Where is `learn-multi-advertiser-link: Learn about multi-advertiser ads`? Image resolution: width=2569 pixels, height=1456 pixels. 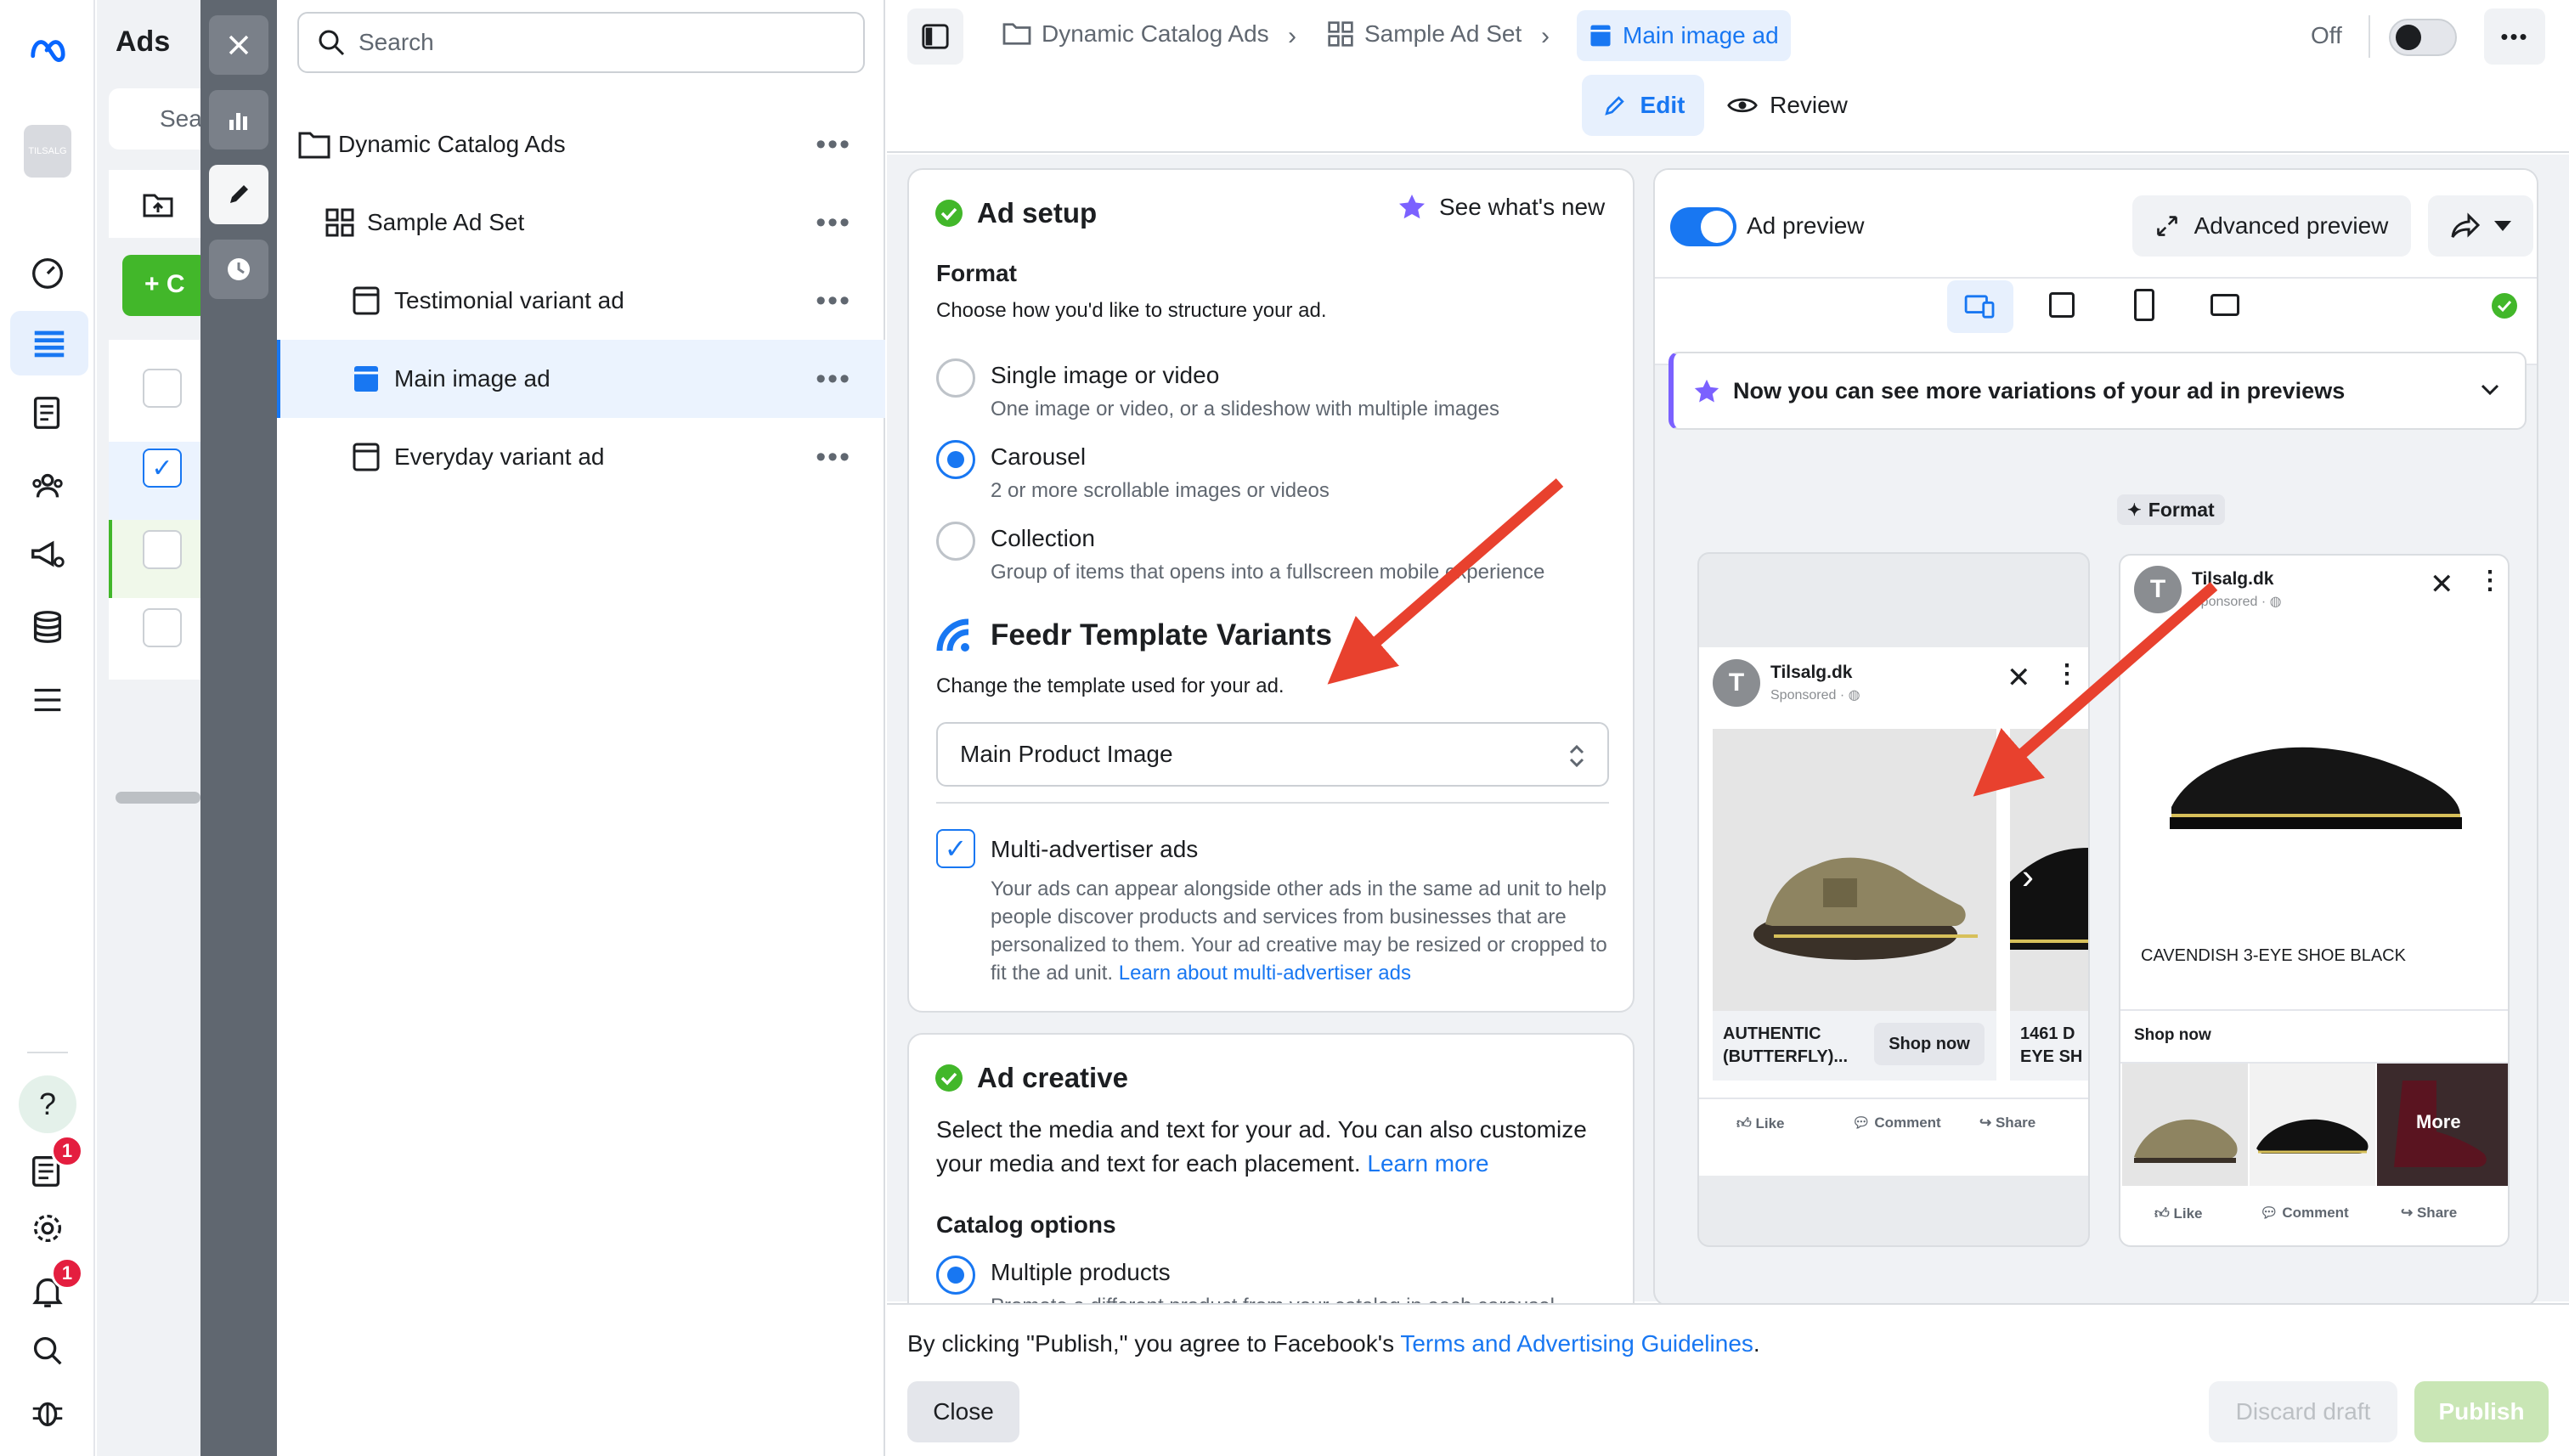 learn-multi-advertiser-link: Learn about multi-advertiser ads is located at coordinates (1265, 973).